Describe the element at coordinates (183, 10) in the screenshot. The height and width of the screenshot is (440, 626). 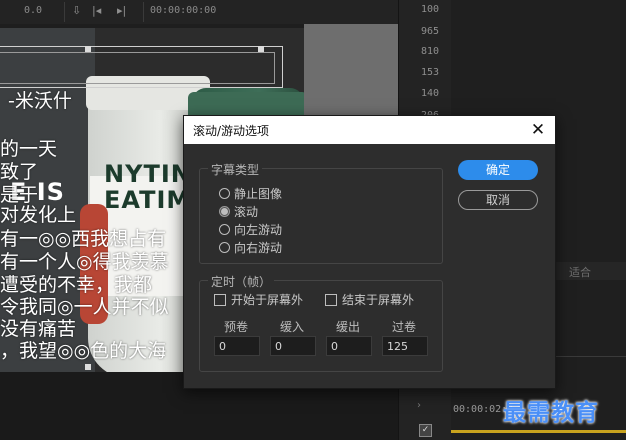
I see `timecode-display: 00:00:00:00` at that location.